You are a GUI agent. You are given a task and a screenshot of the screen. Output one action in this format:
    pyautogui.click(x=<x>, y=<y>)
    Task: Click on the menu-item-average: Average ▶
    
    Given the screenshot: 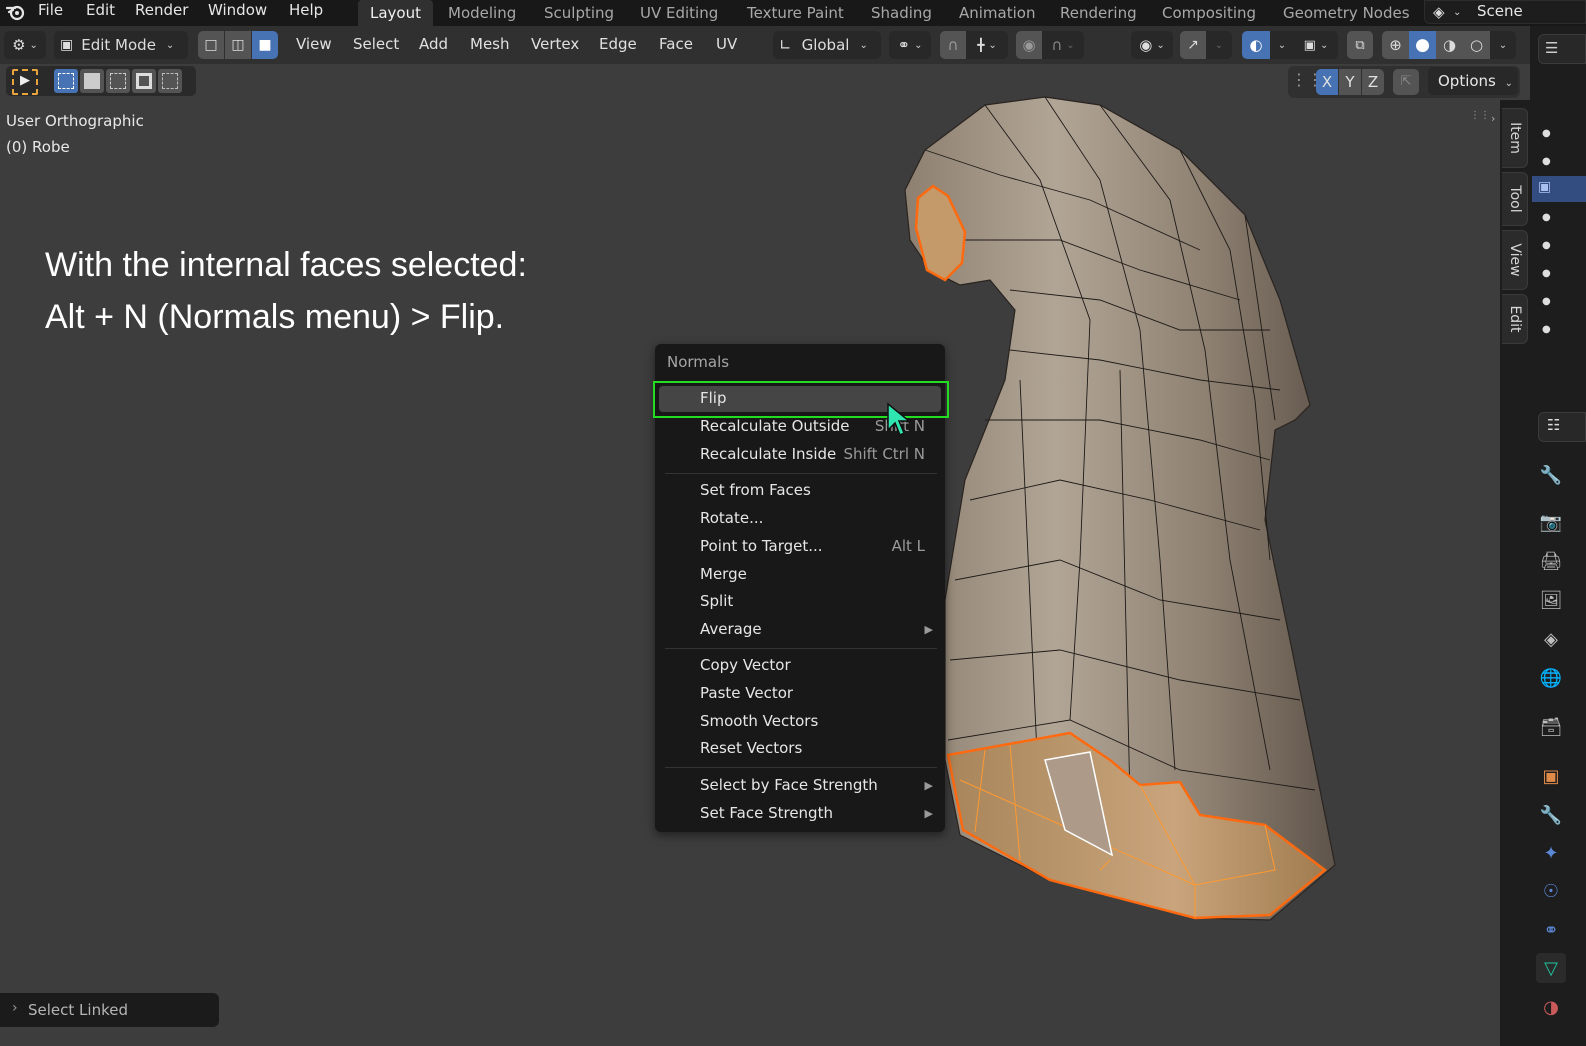 What is the action you would take?
    pyautogui.click(x=800, y=630)
    